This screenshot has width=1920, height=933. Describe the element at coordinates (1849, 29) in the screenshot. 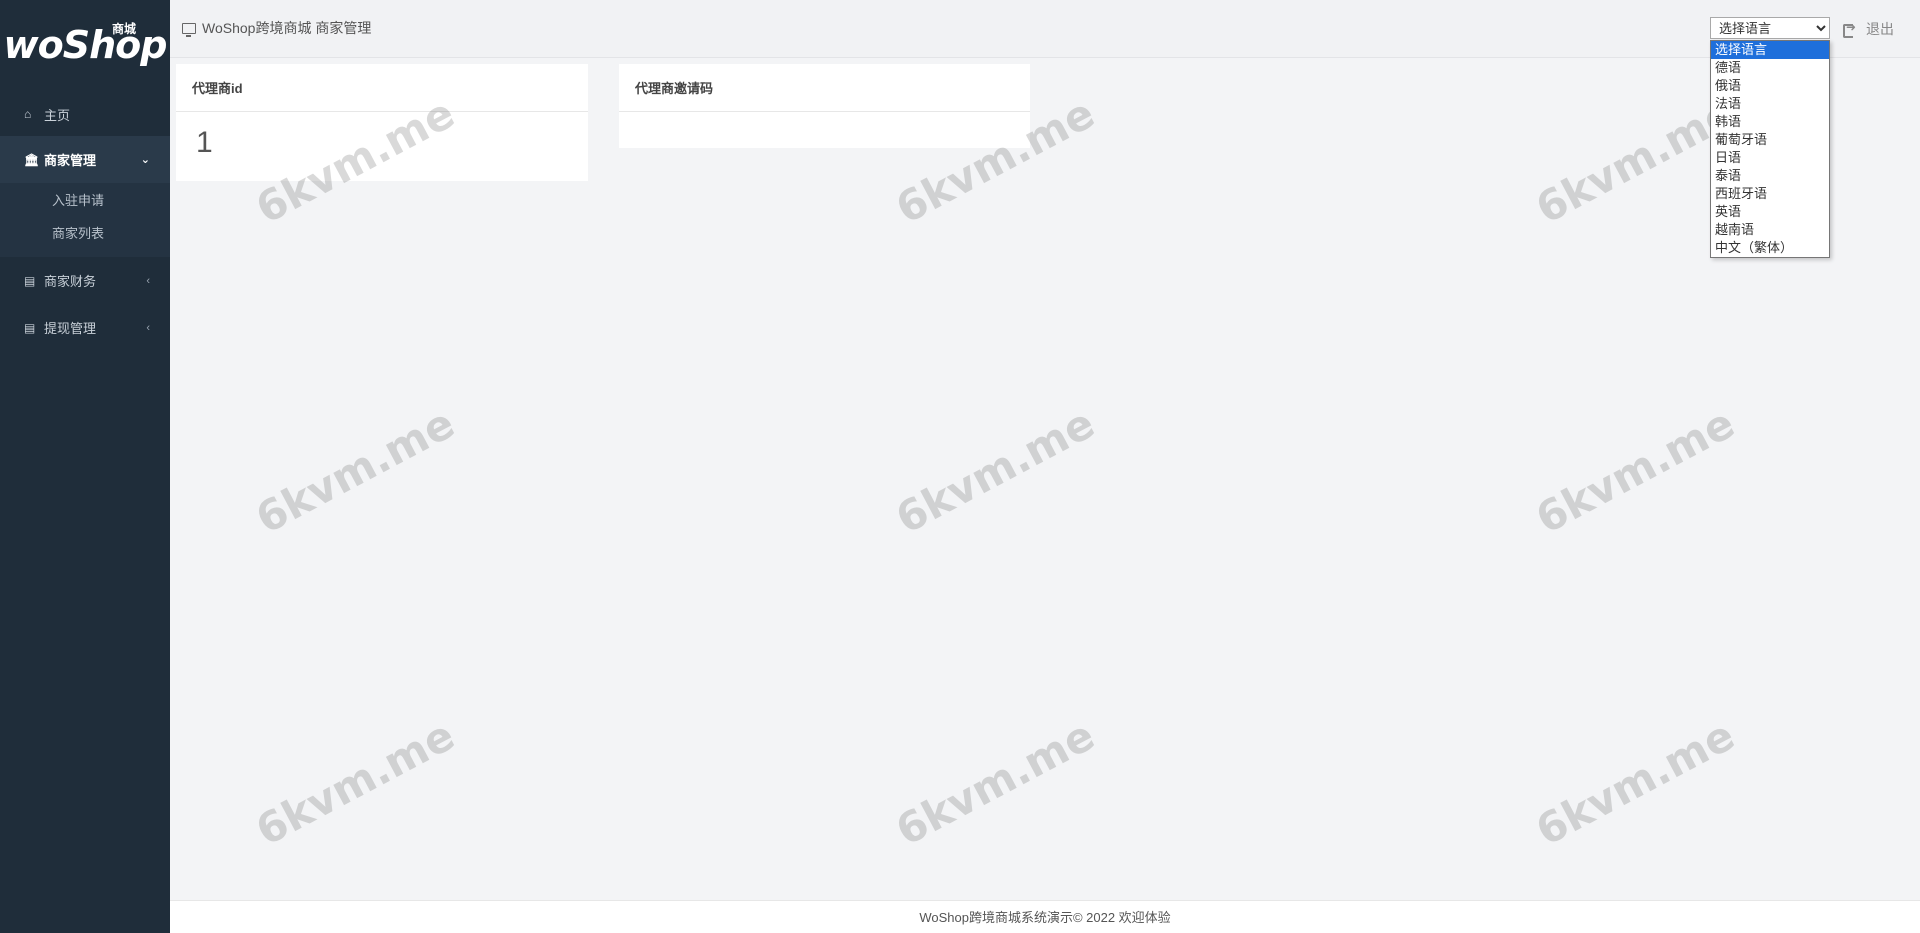

I see `sign-out-icon` at that location.